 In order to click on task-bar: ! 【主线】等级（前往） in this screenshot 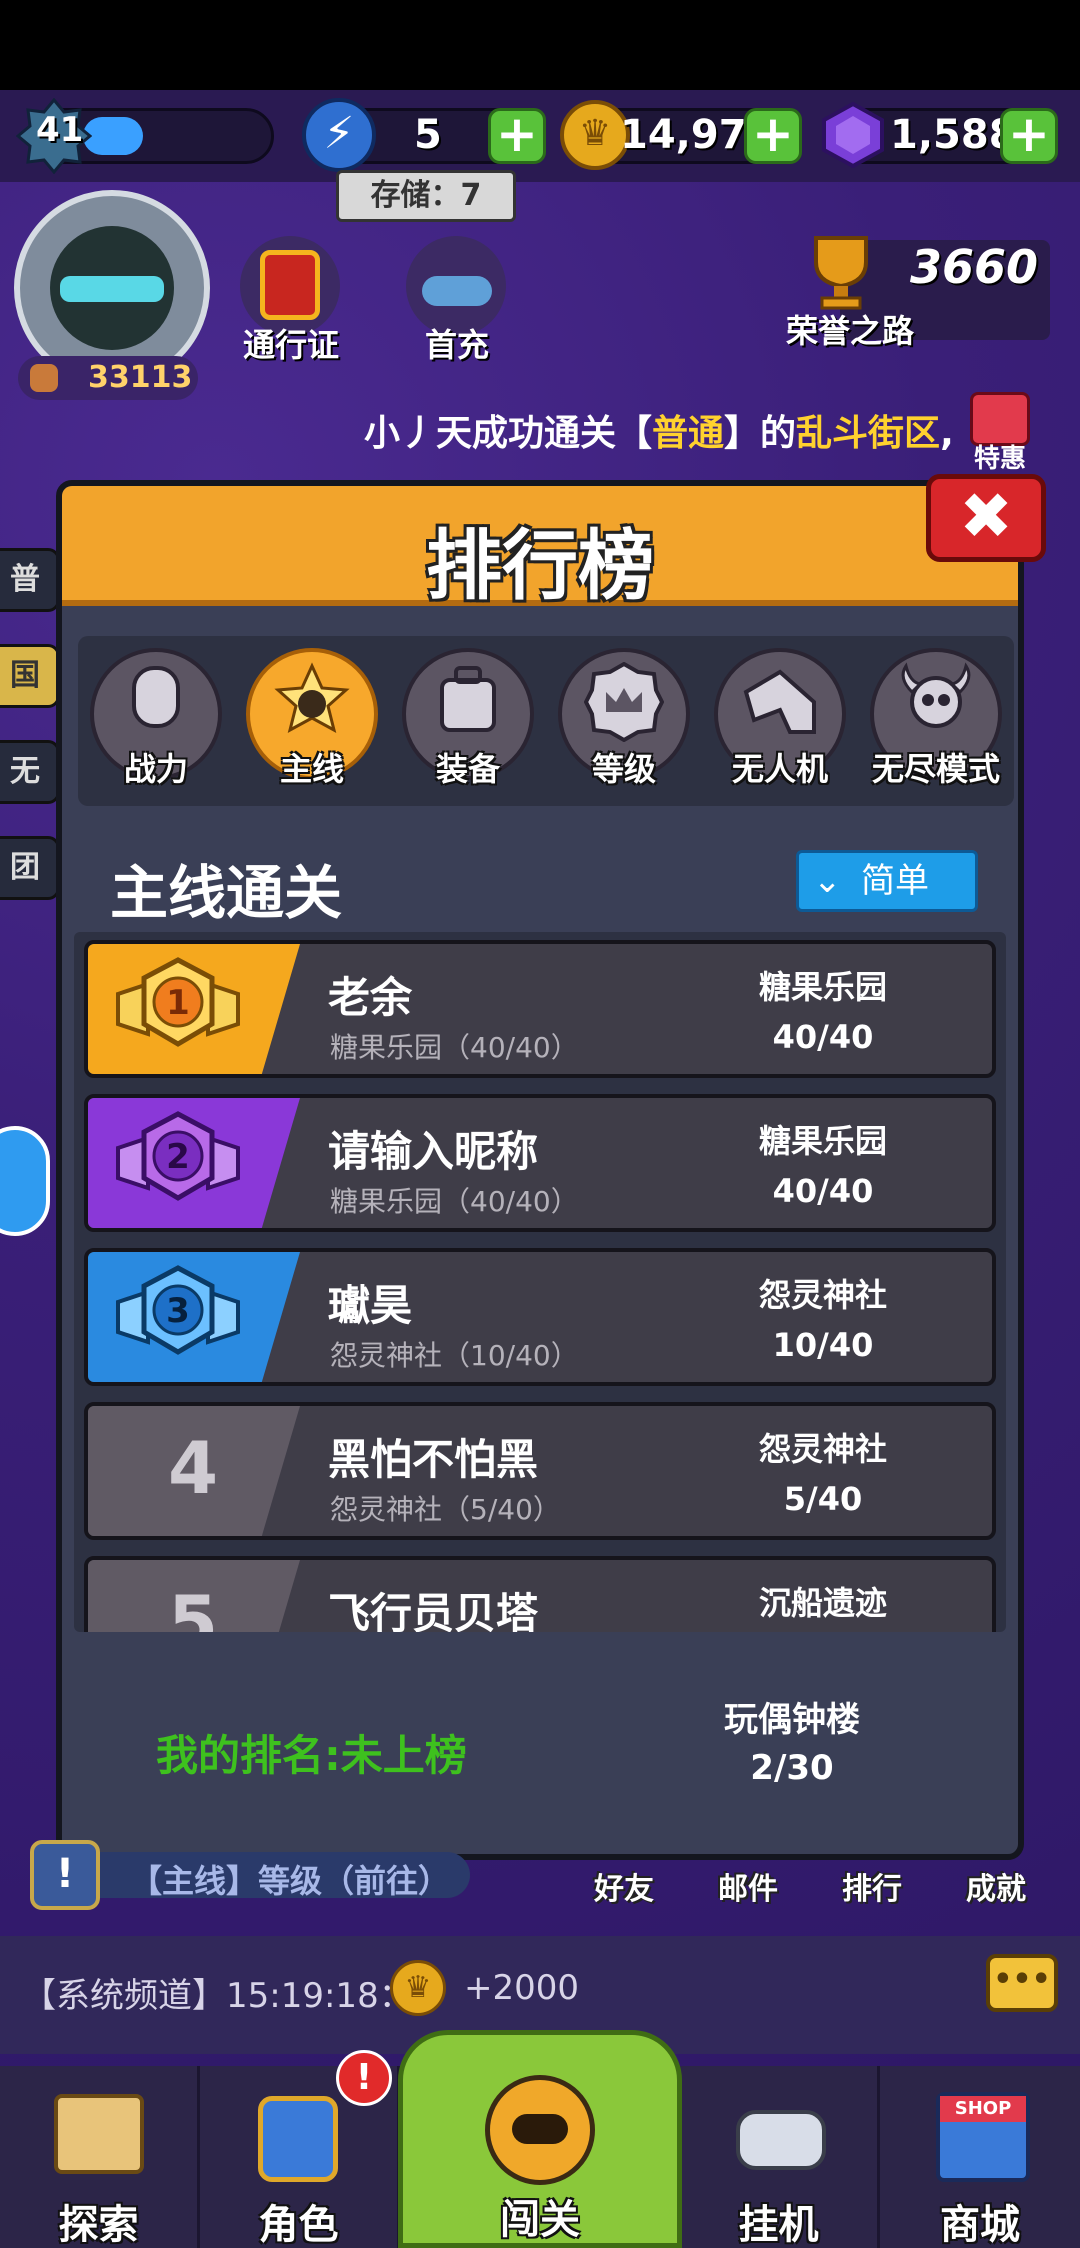, I will do `click(250, 1875)`.